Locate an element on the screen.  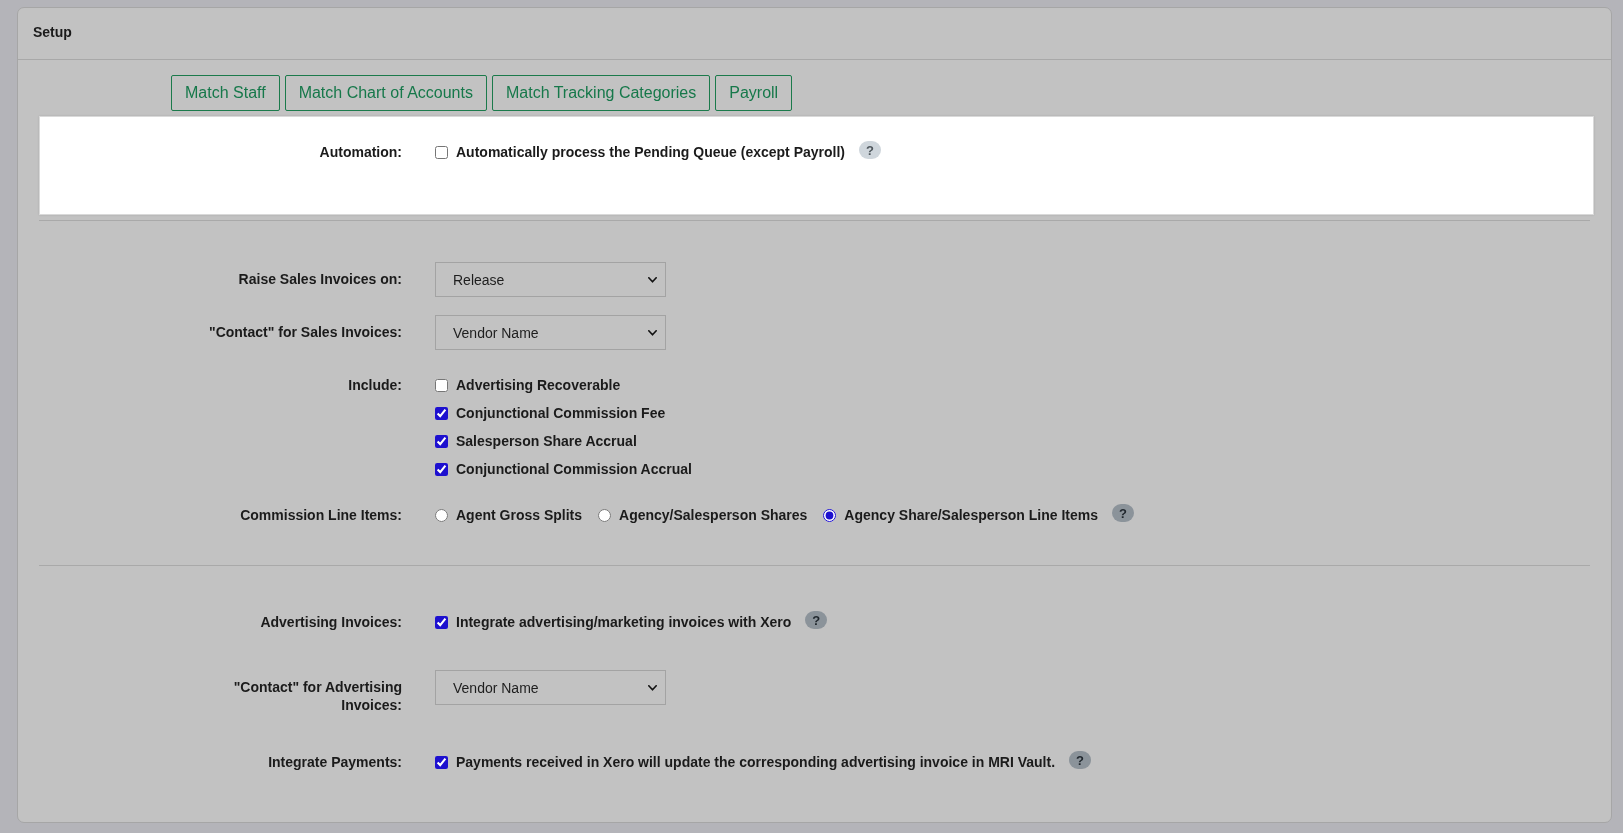
field-label: Include: is located at coordinates (374, 385).